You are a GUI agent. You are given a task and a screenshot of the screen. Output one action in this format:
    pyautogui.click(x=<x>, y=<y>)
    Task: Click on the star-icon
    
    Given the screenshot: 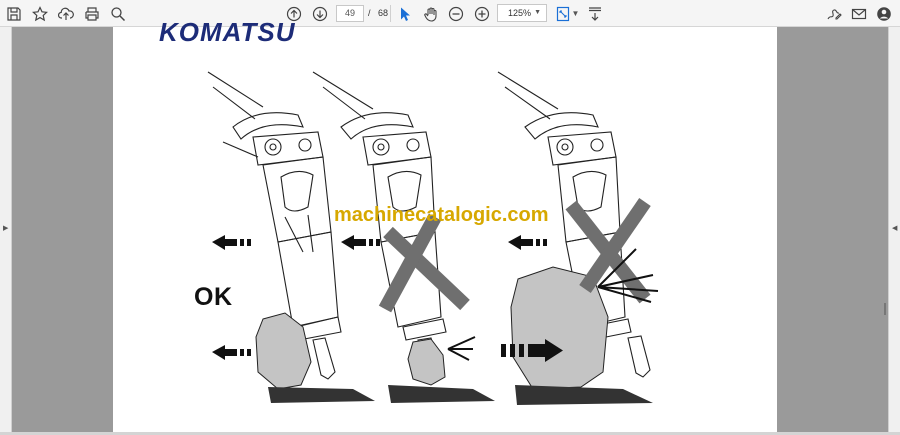 What is the action you would take?
    pyautogui.click(x=40, y=13)
    